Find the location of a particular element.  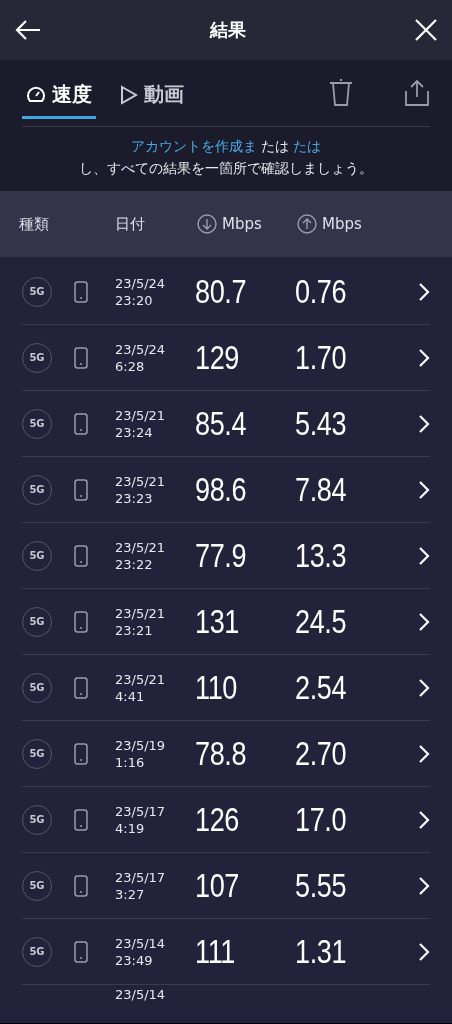

tab: 動画 is located at coordinates (152, 96).